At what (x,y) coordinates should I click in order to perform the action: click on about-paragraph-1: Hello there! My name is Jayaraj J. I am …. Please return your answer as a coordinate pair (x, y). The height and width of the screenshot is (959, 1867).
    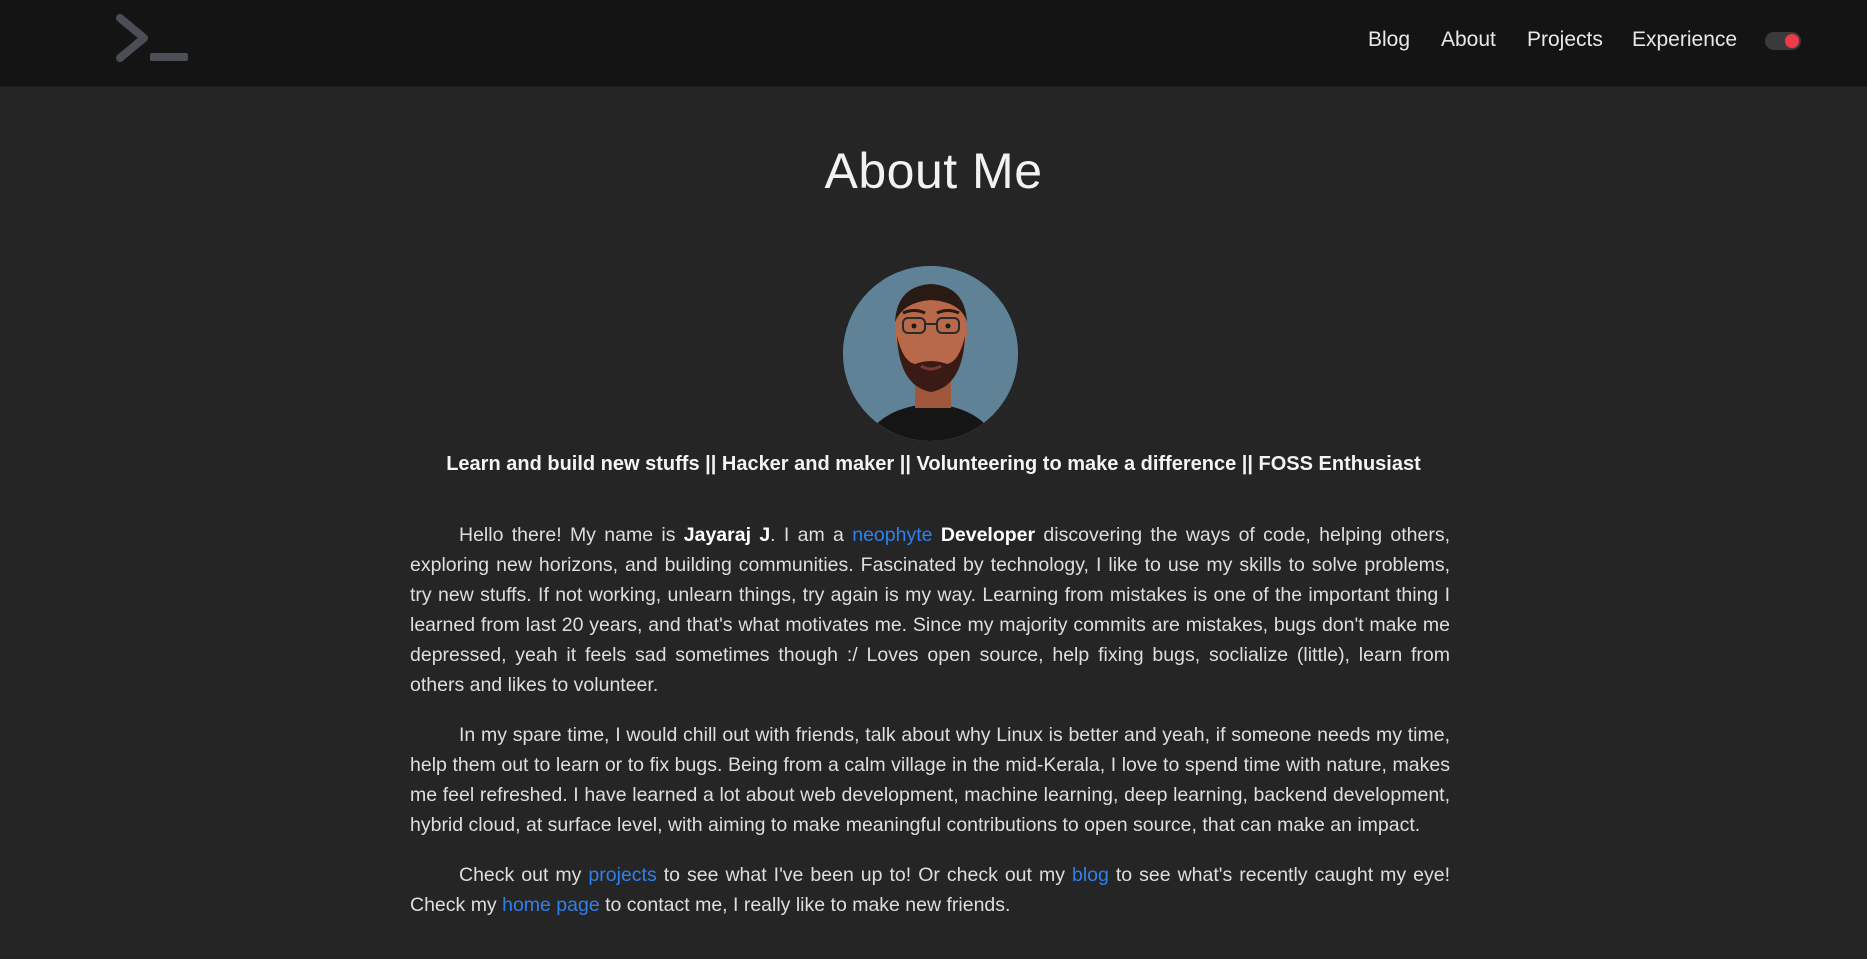
    Looking at the image, I should click on (930, 610).